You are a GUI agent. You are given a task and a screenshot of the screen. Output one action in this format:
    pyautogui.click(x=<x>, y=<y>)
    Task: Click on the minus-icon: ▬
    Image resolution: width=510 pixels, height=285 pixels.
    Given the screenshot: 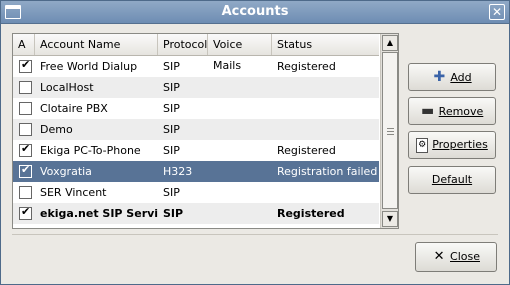 What is the action you would take?
    pyautogui.click(x=428, y=111)
    